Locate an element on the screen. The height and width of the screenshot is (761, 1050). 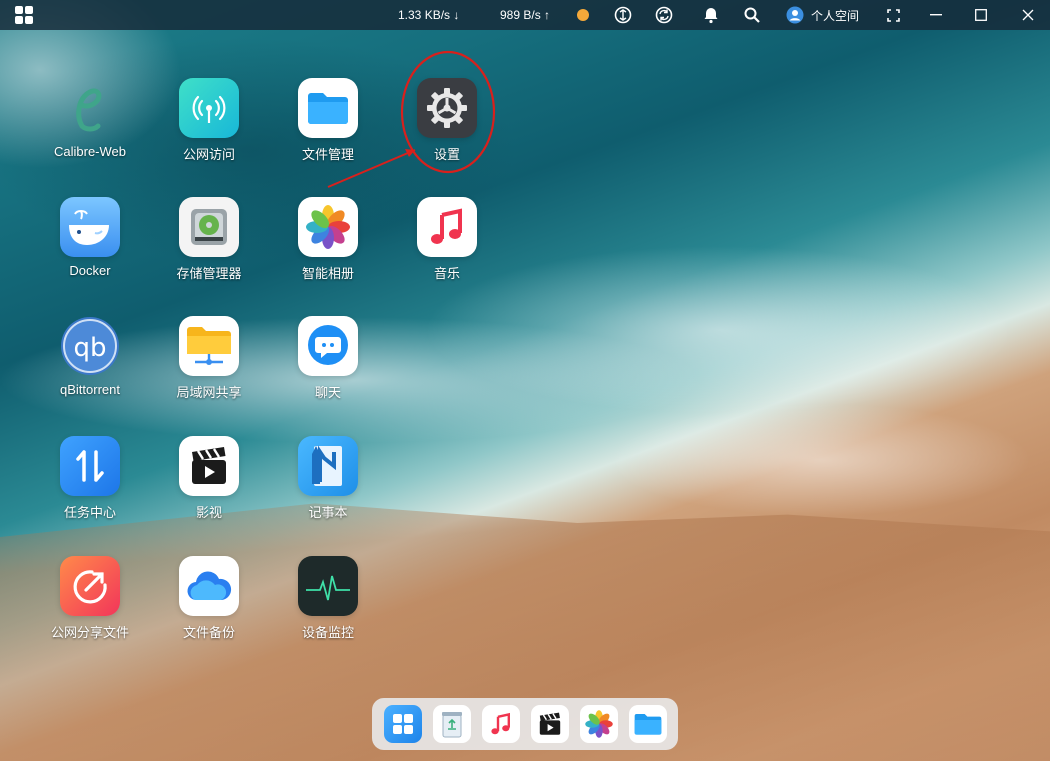
user-avatar-icon is located at coordinates (795, 15).